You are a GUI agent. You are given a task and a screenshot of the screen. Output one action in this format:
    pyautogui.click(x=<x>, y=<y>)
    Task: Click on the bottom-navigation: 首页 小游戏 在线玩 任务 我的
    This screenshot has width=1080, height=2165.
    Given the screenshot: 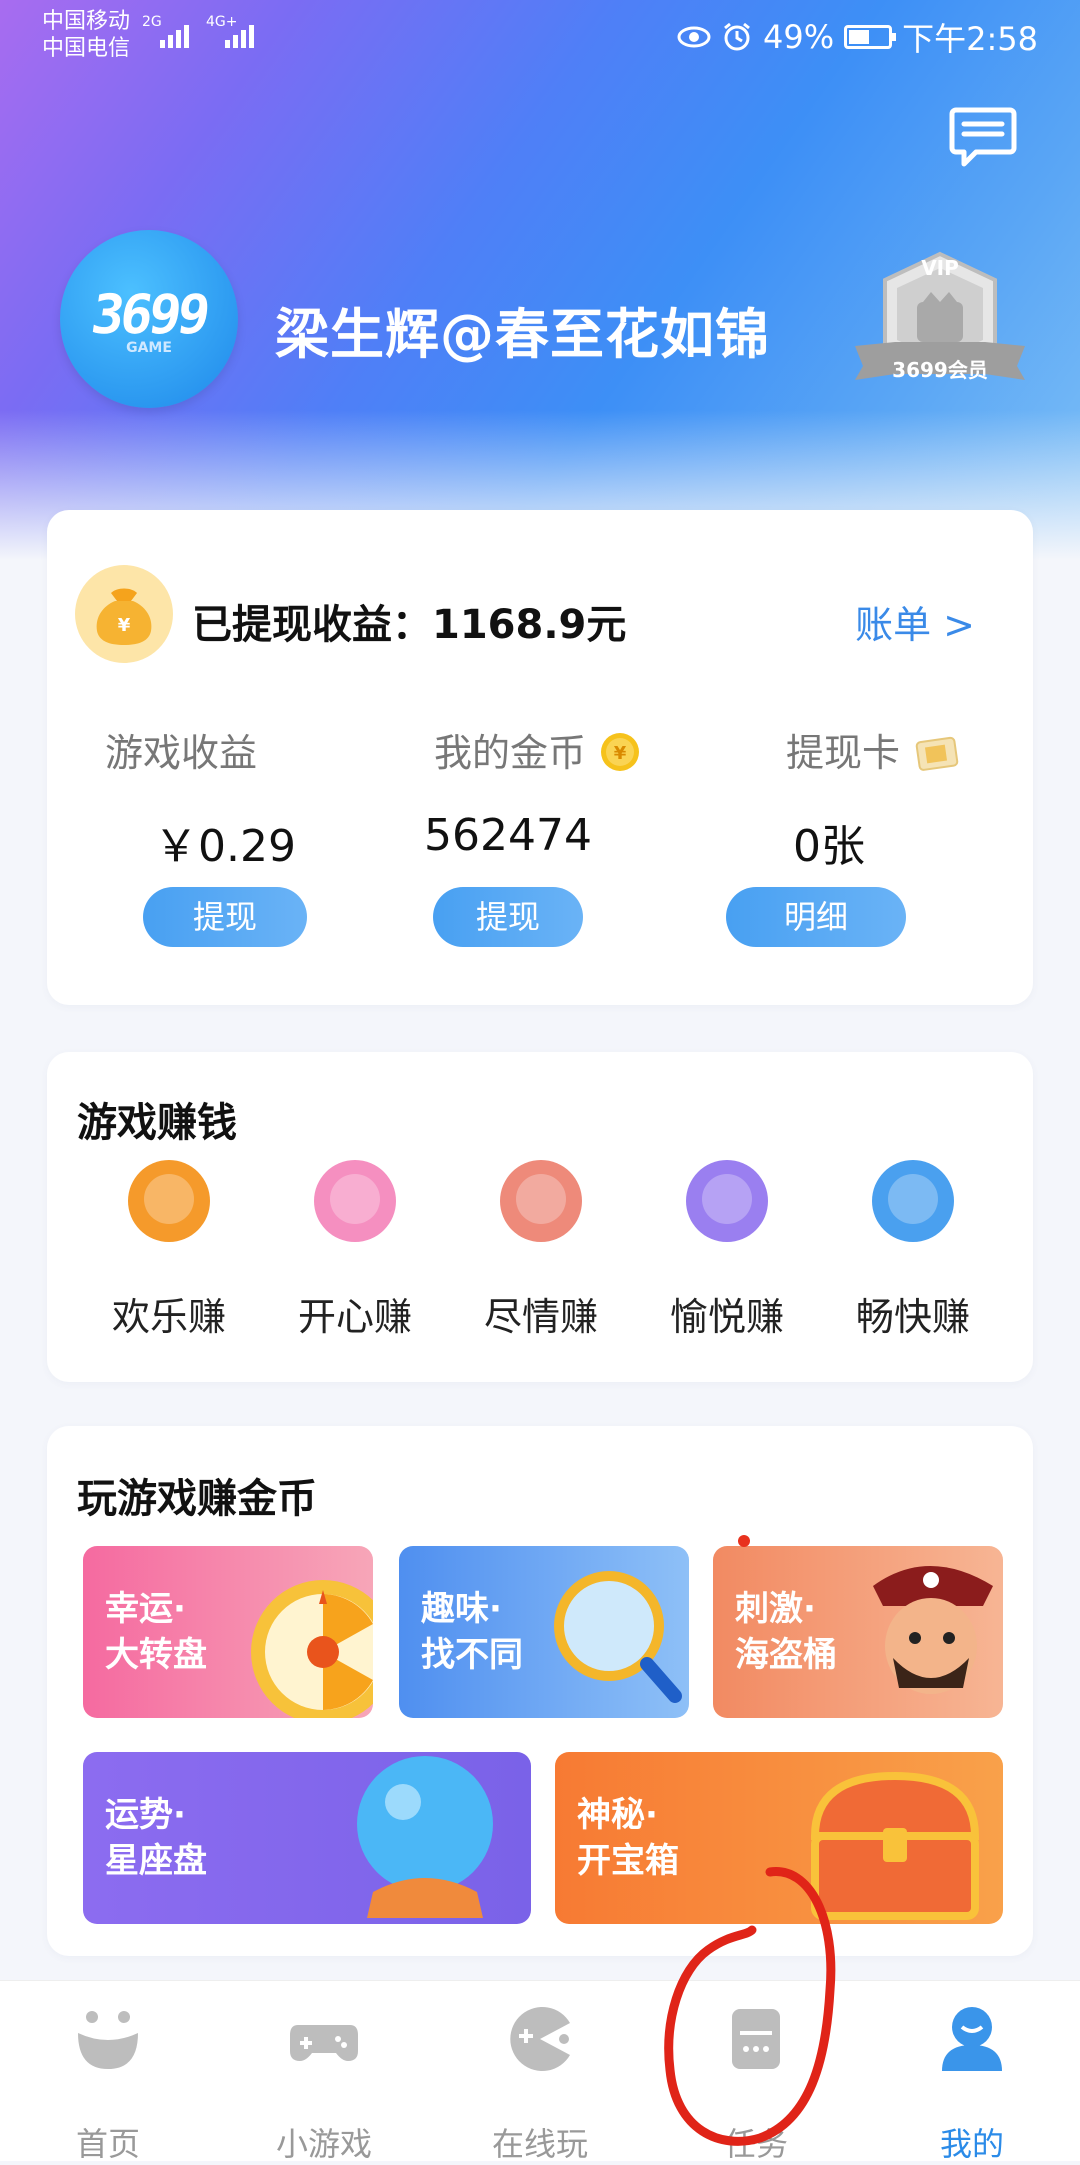 What is the action you would take?
    pyautogui.click(x=540, y=2071)
    